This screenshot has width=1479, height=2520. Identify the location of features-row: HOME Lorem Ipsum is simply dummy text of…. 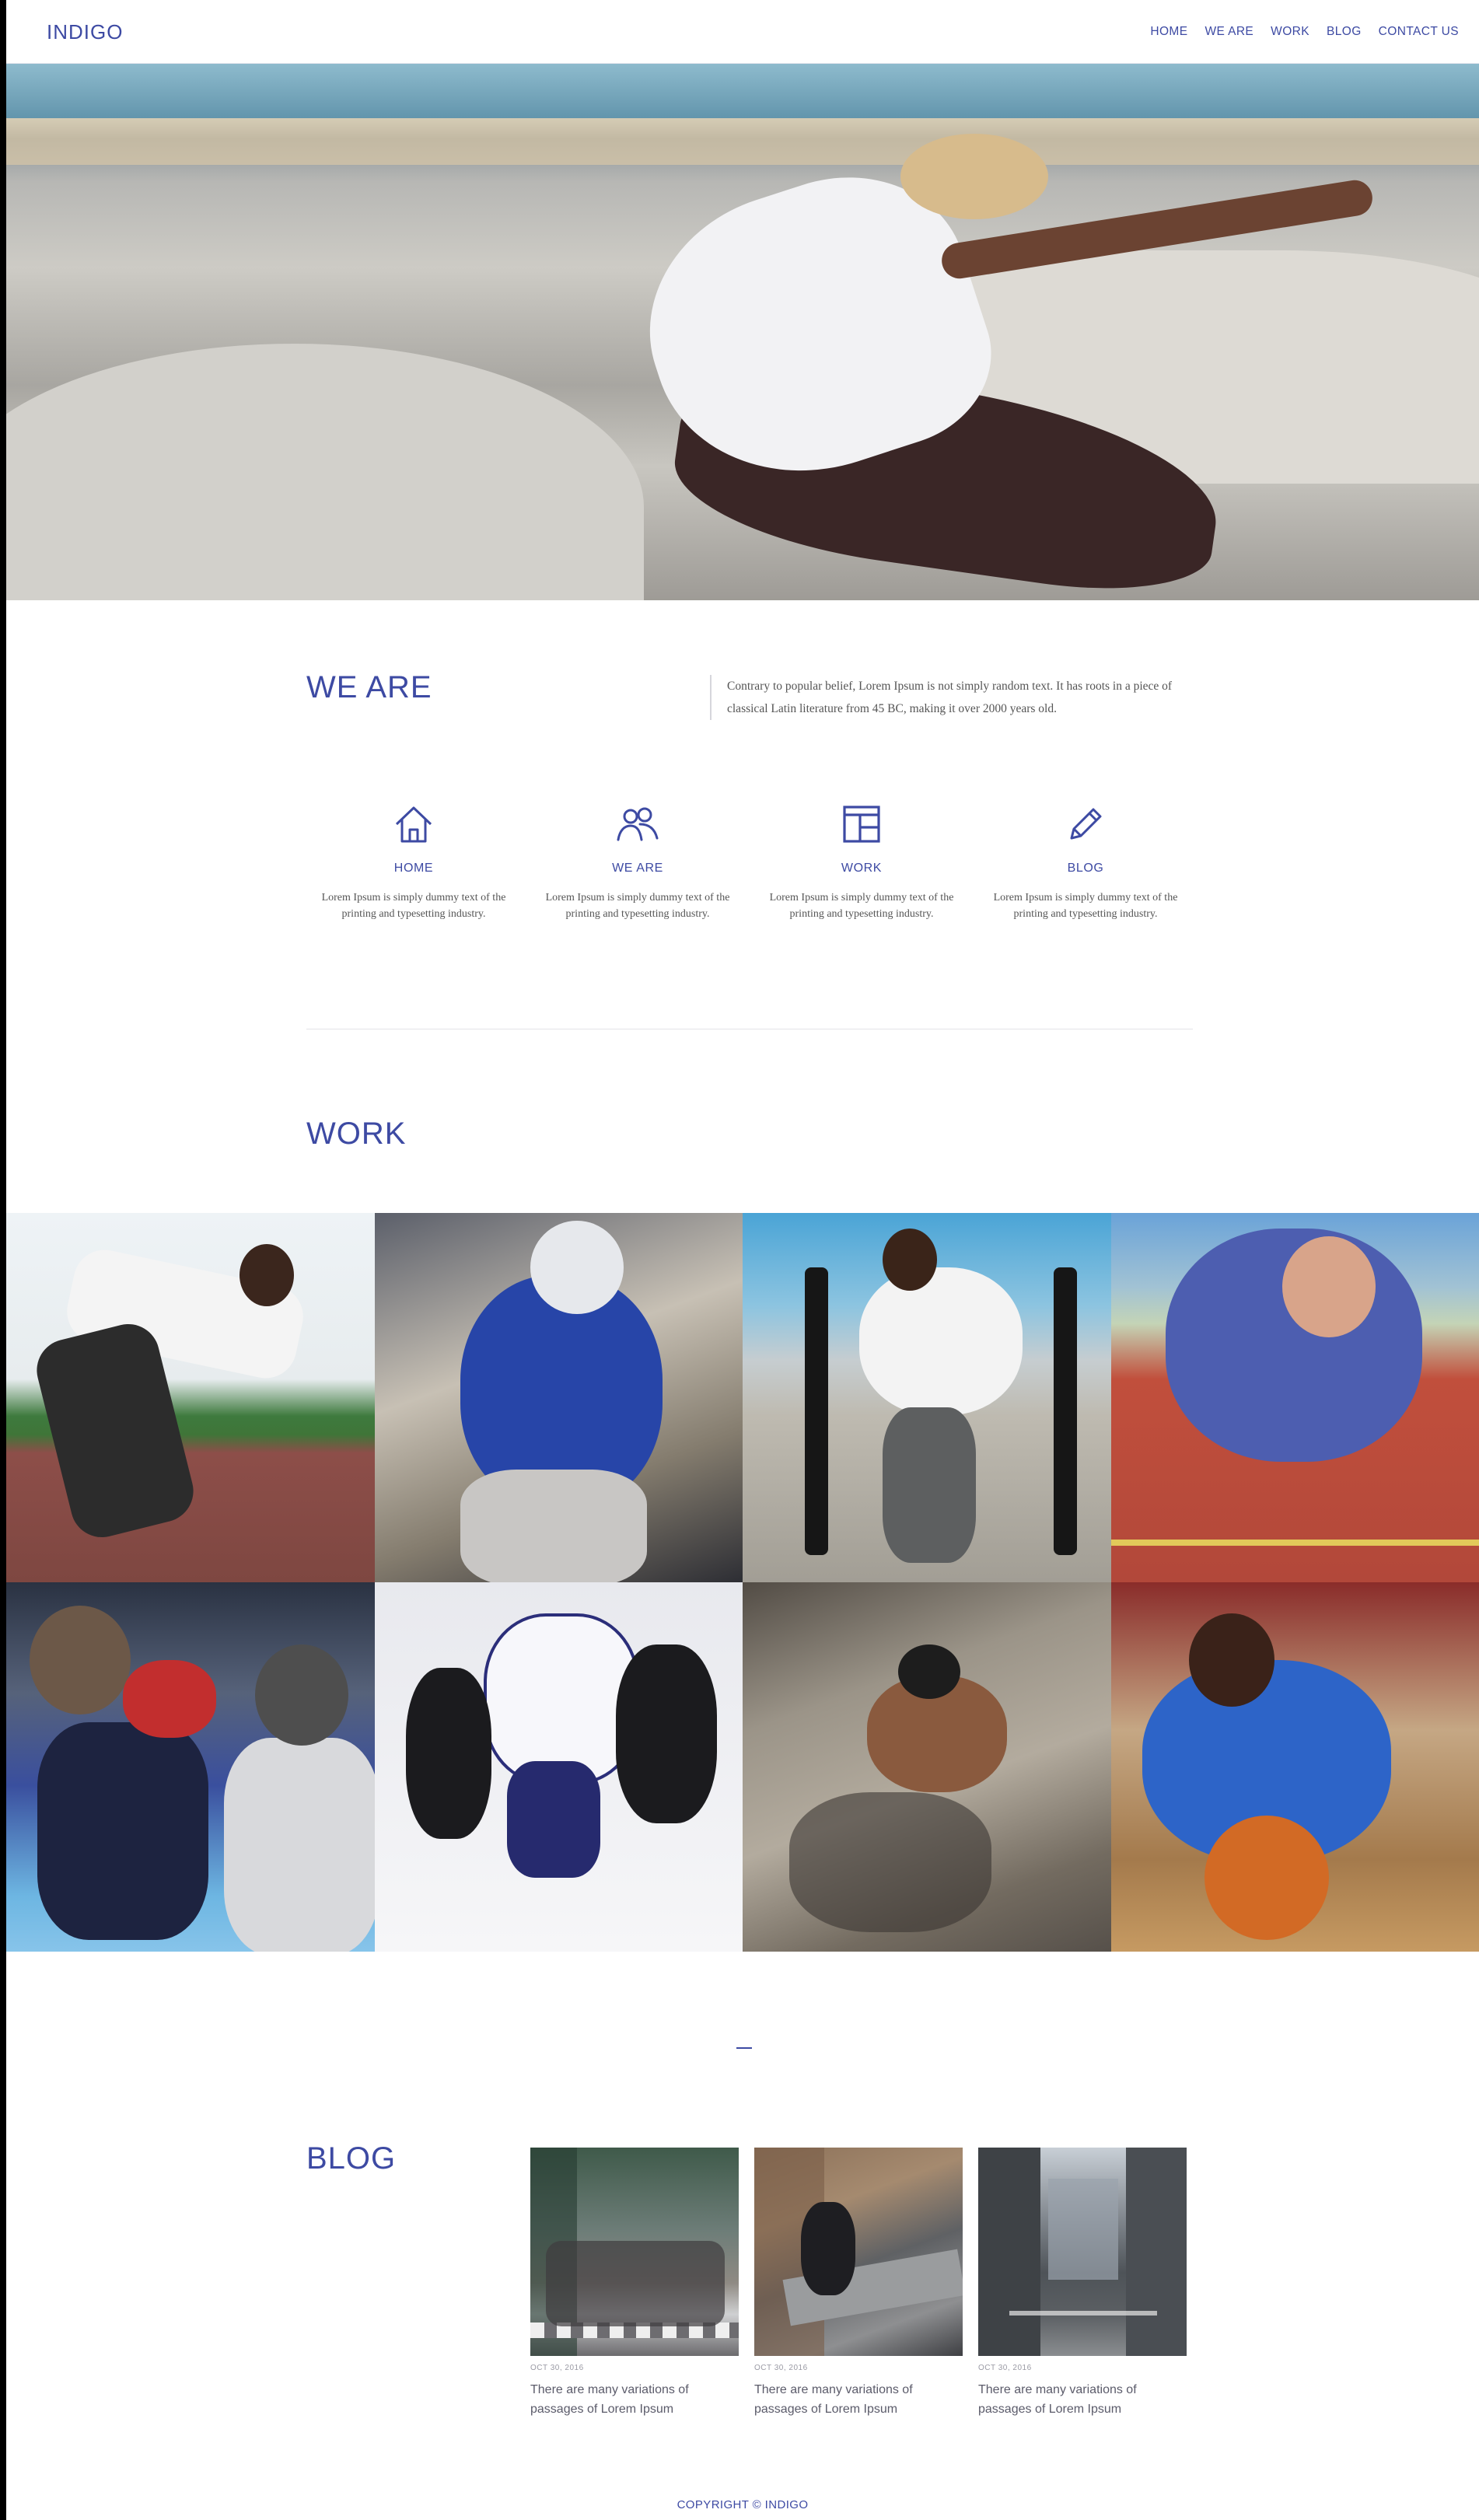
(749, 871).